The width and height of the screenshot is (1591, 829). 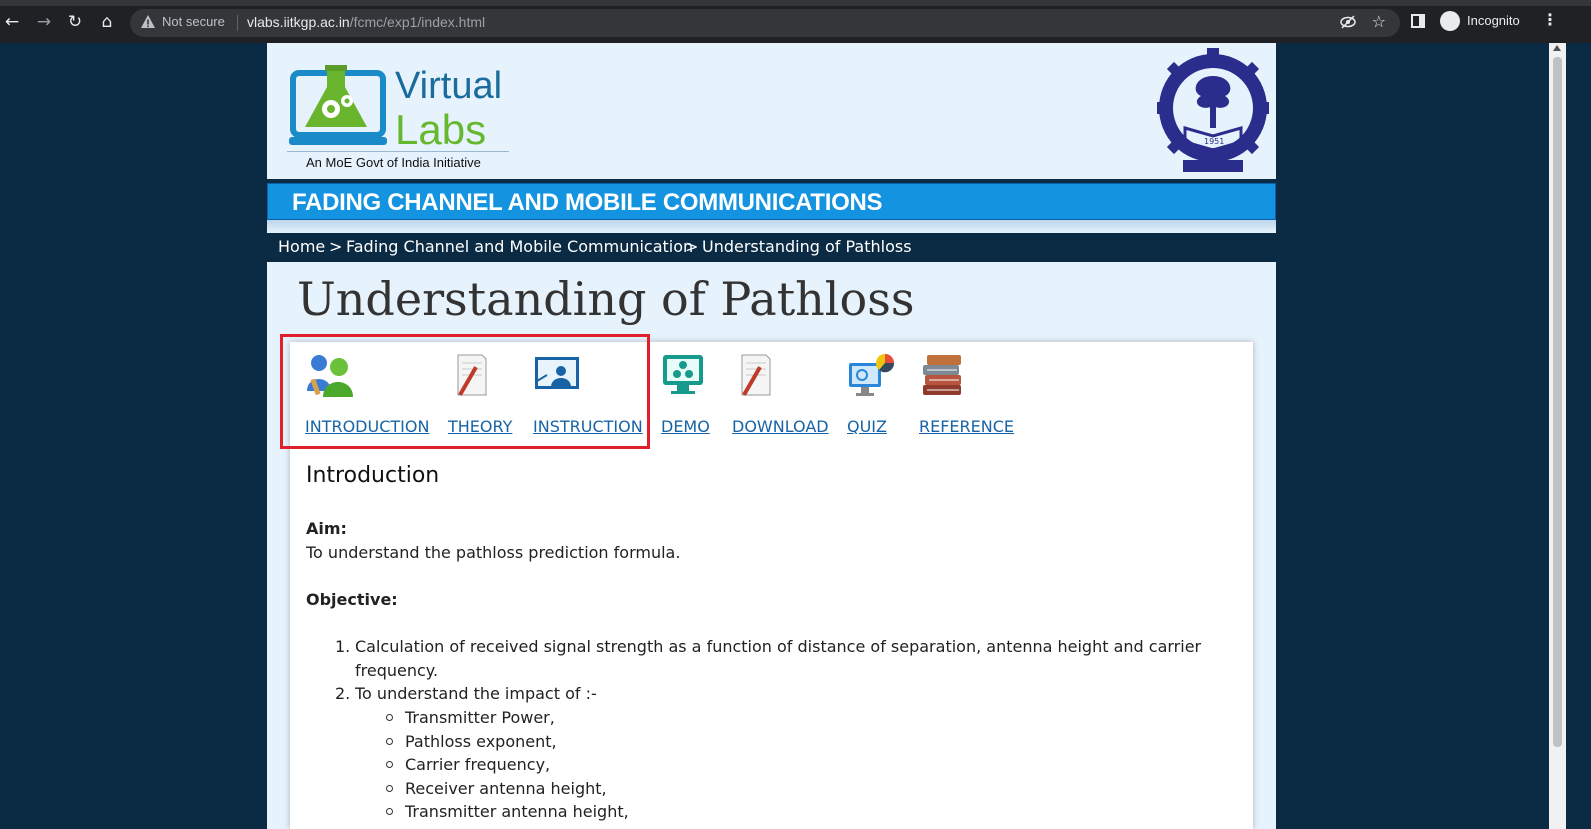 I want to click on monitor-chart-icon, so click(x=871, y=375).